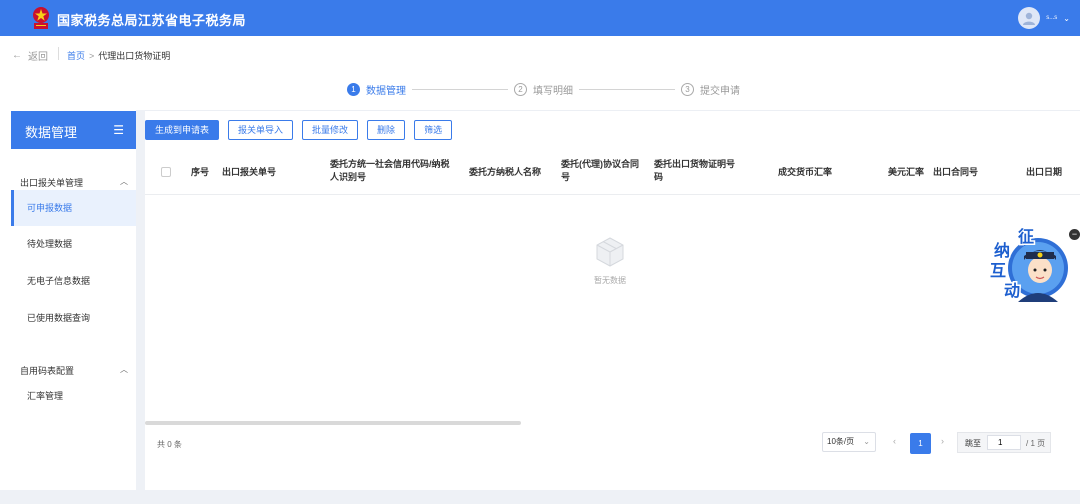 The width and height of the screenshot is (1080, 504). What do you see at coordinates (520, 89) in the screenshot?
I see `step-number: 2` at bounding box center [520, 89].